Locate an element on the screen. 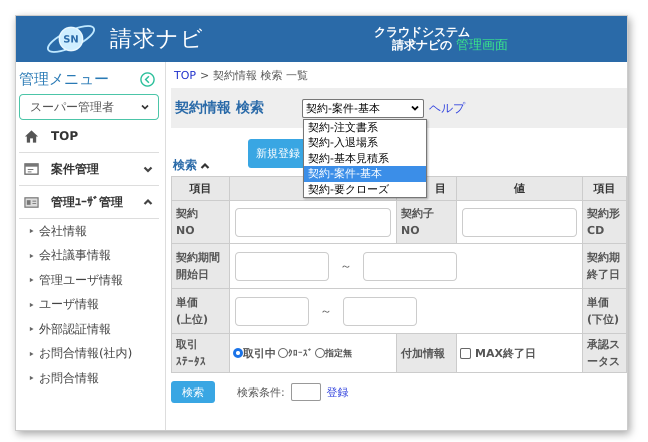  submenu-item: 会社情報 is located at coordinates (89, 231).